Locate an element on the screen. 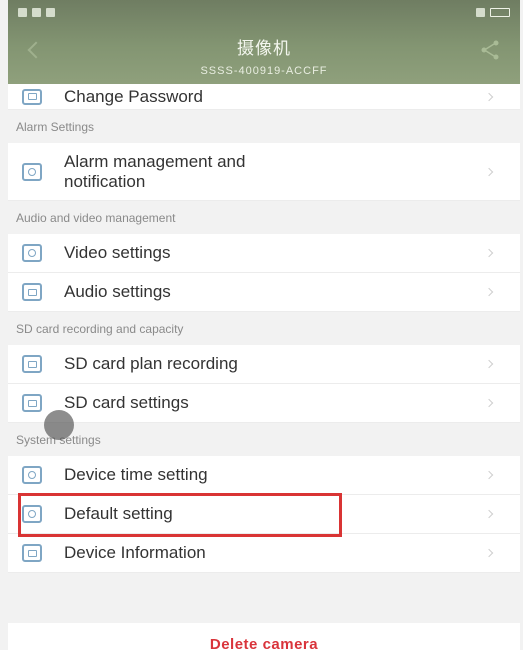  touch-indicator is located at coordinates (59, 425).